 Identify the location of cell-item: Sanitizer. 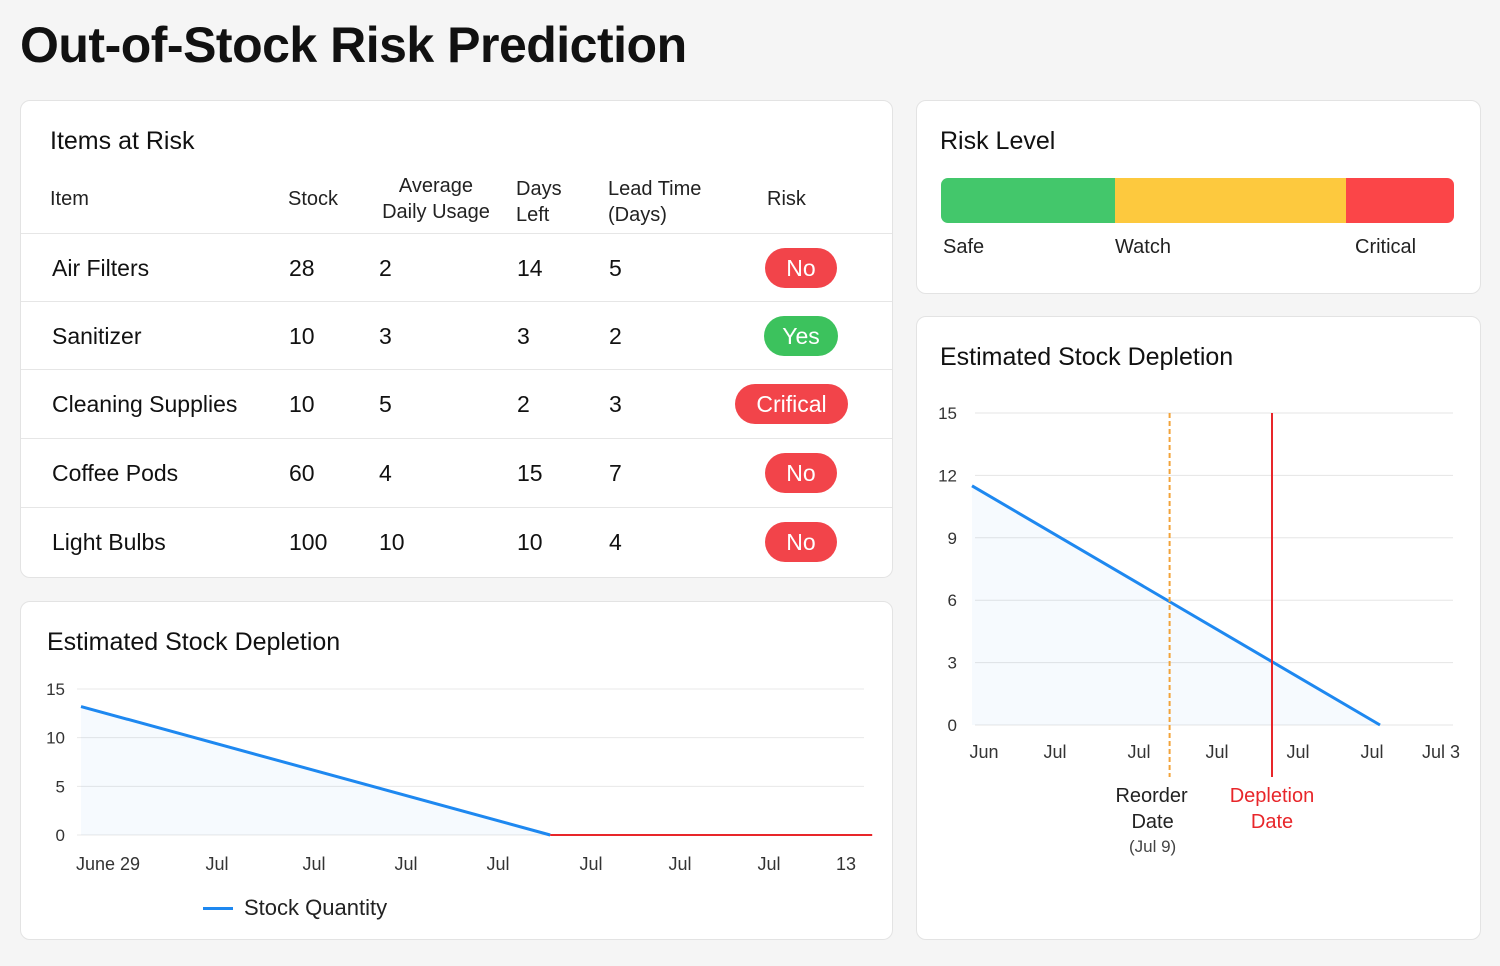
(97, 336).